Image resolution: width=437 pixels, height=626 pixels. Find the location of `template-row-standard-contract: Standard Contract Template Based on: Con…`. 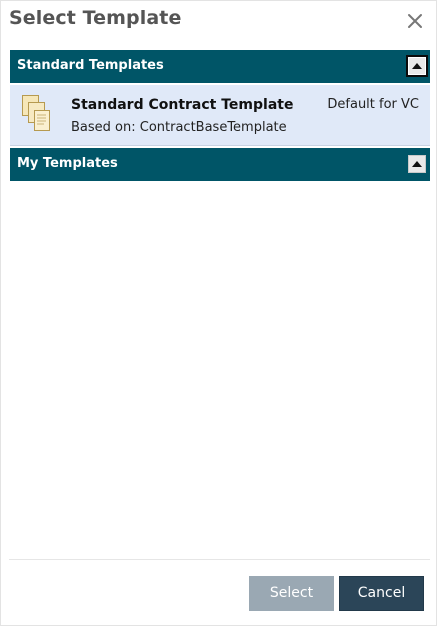

template-row-standard-contract: Standard Contract Template Based on: Con… is located at coordinates (220, 115).